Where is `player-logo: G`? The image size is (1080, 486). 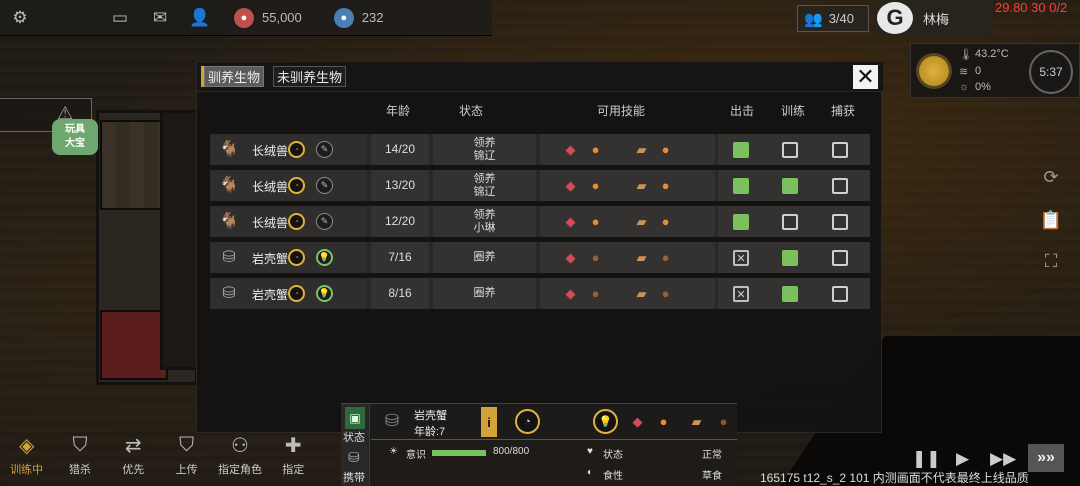 player-logo: G is located at coordinates (895, 18).